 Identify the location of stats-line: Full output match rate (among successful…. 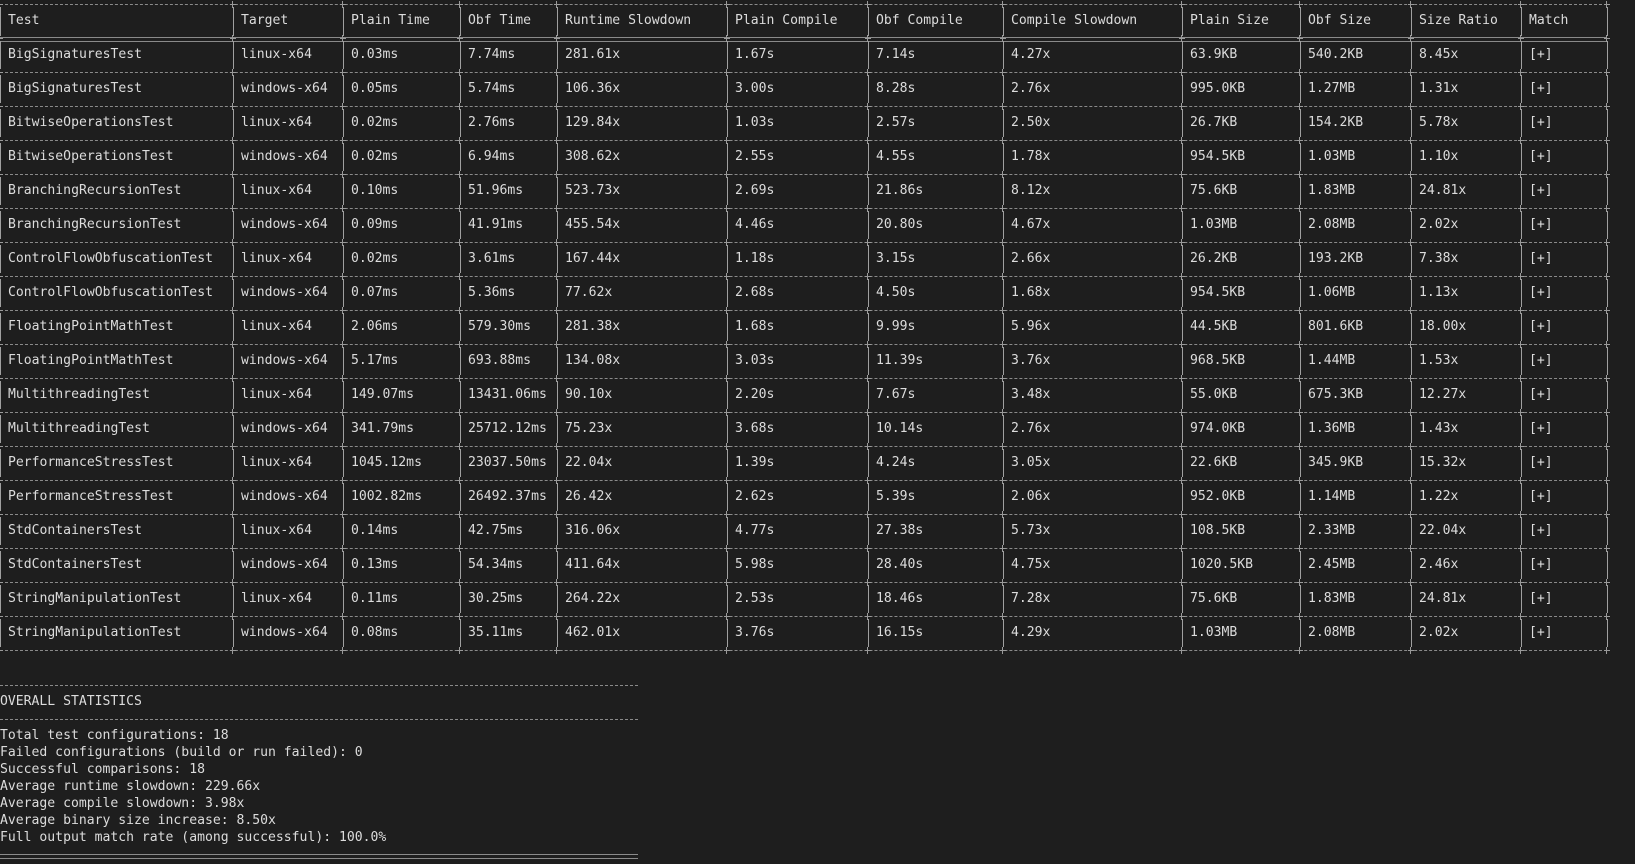
(193, 837).